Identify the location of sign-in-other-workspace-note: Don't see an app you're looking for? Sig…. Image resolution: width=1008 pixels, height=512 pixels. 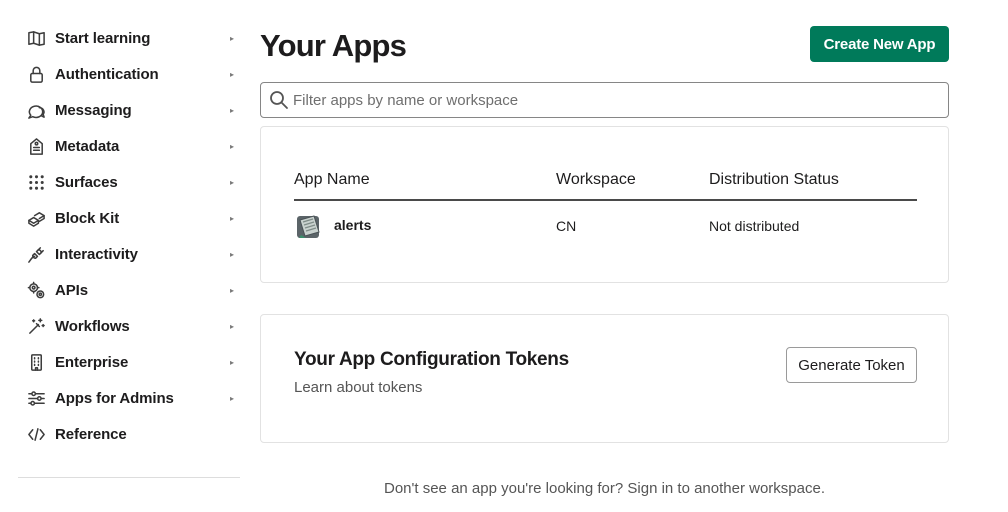
(604, 488).